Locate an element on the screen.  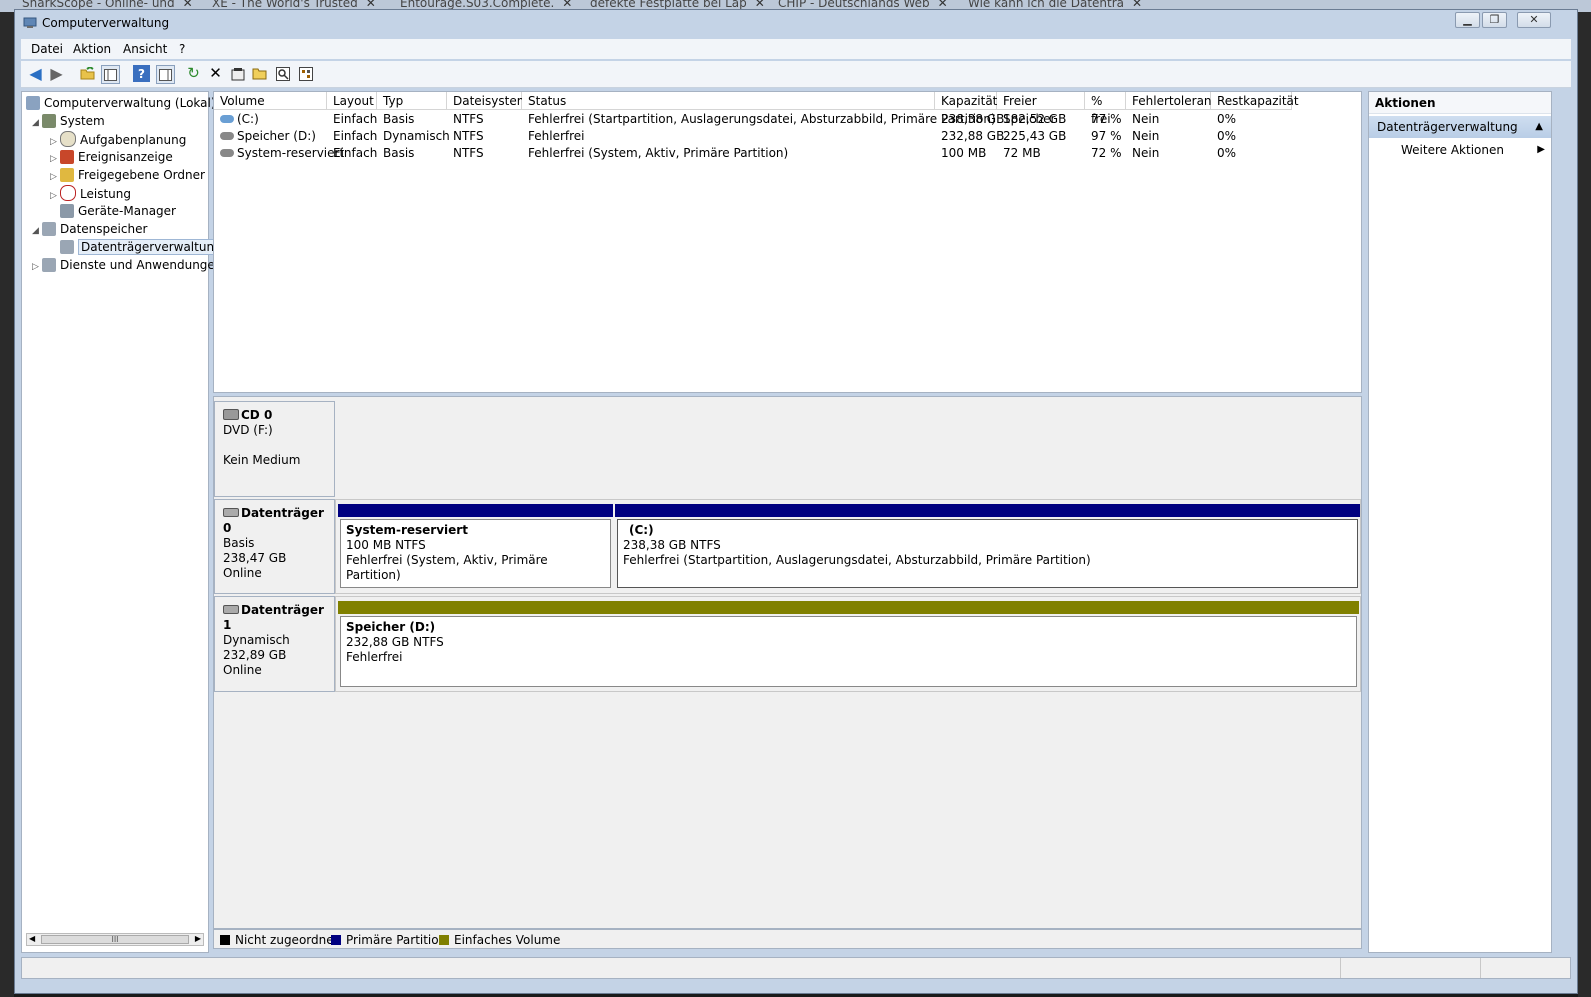
restore-button: ❐ is located at coordinates (1494, 20).